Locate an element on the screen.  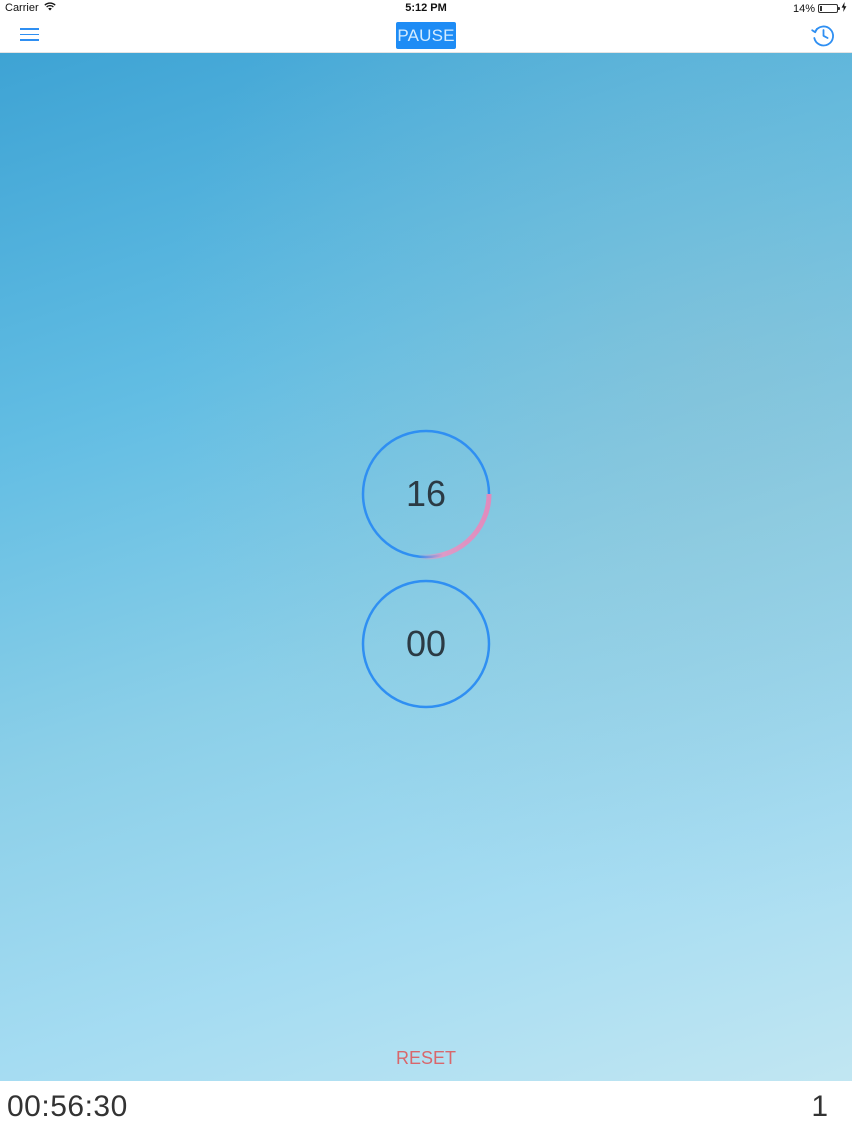
pause-button: PAUSE is located at coordinates (426, 35).